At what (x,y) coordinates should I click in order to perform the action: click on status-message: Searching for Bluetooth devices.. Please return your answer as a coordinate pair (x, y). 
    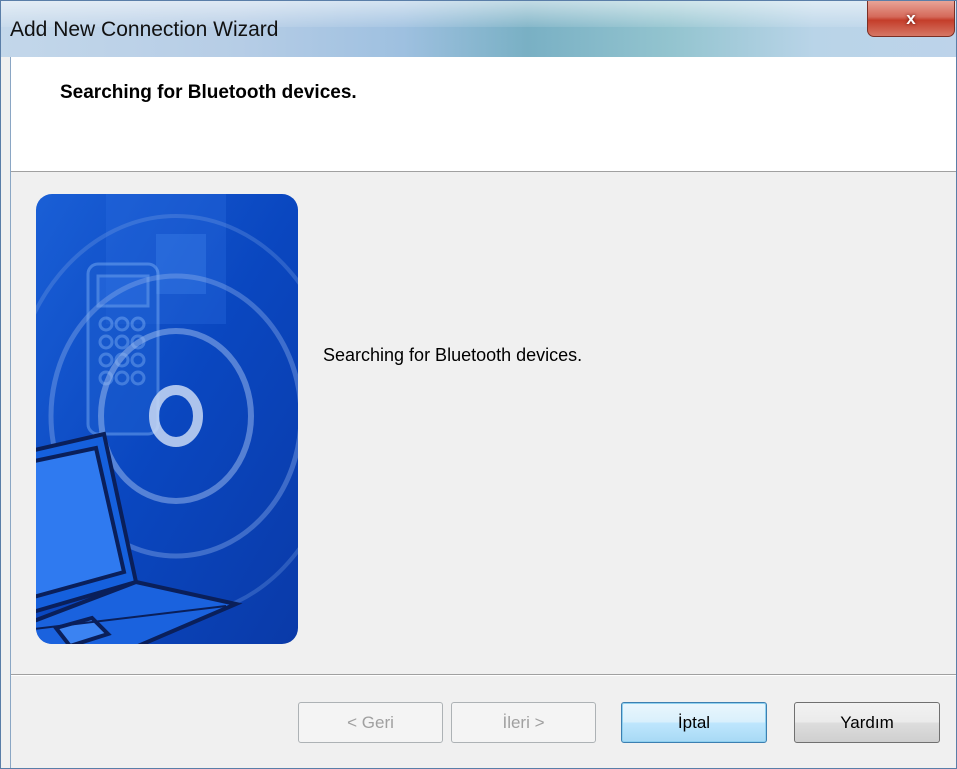
    Looking at the image, I should click on (453, 355).